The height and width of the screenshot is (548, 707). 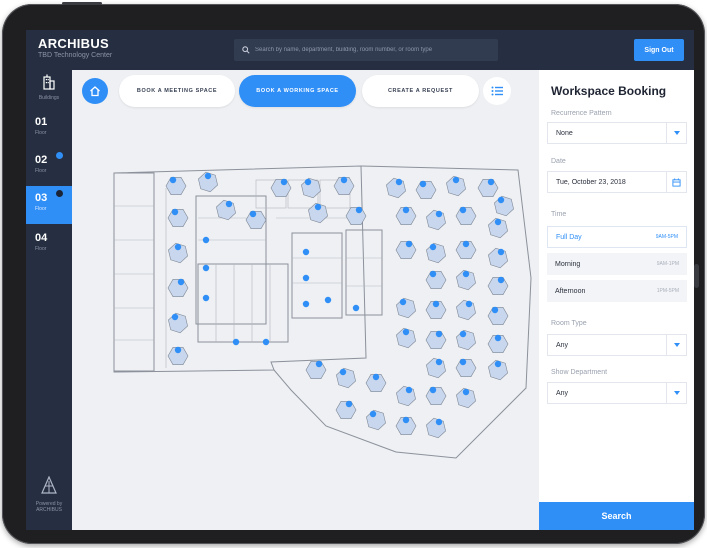 What do you see at coordinates (75, 55) in the screenshot?
I see `brand-subtitle: TBD Technology Center` at bounding box center [75, 55].